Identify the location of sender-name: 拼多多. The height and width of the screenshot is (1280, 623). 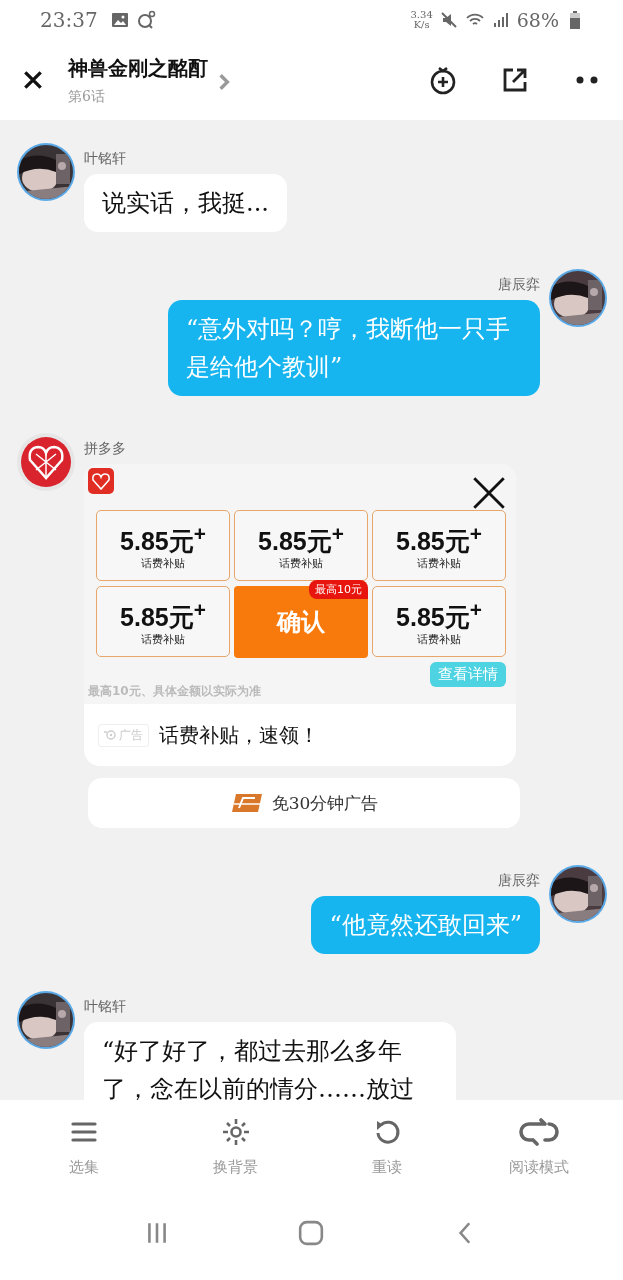
(105, 449).